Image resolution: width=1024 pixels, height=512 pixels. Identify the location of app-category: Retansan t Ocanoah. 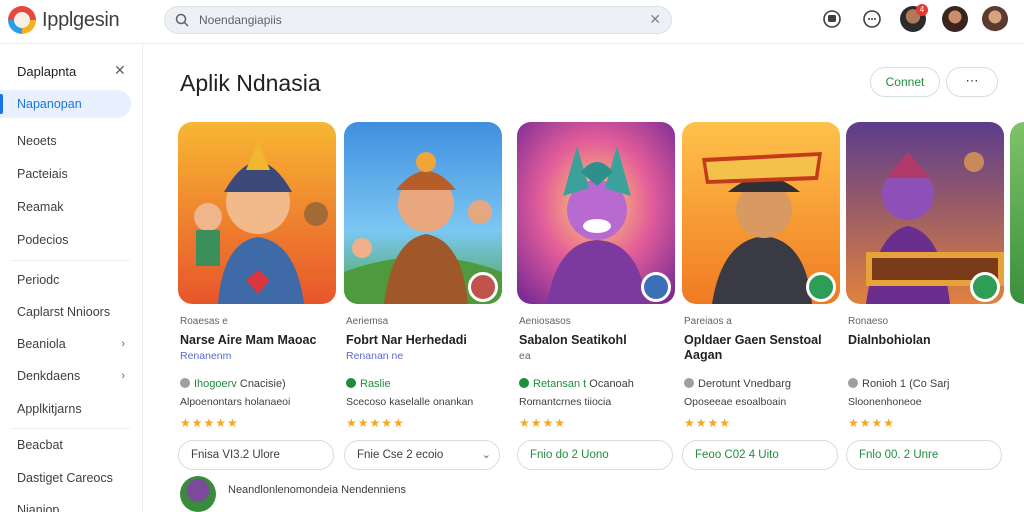
(576, 384).